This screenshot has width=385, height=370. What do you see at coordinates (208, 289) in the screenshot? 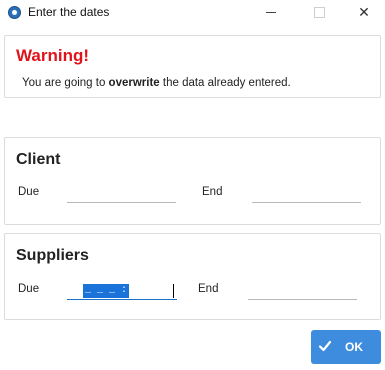
I see `suppliers-end-label: End` at bounding box center [208, 289].